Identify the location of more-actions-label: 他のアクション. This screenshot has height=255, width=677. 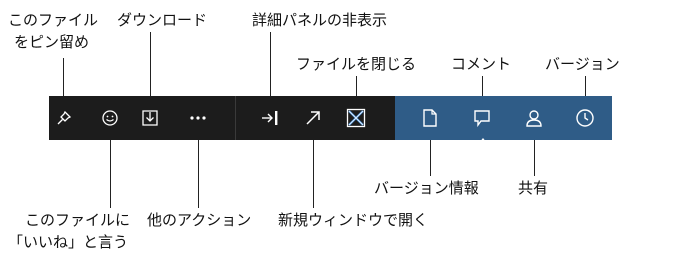
(199, 220).